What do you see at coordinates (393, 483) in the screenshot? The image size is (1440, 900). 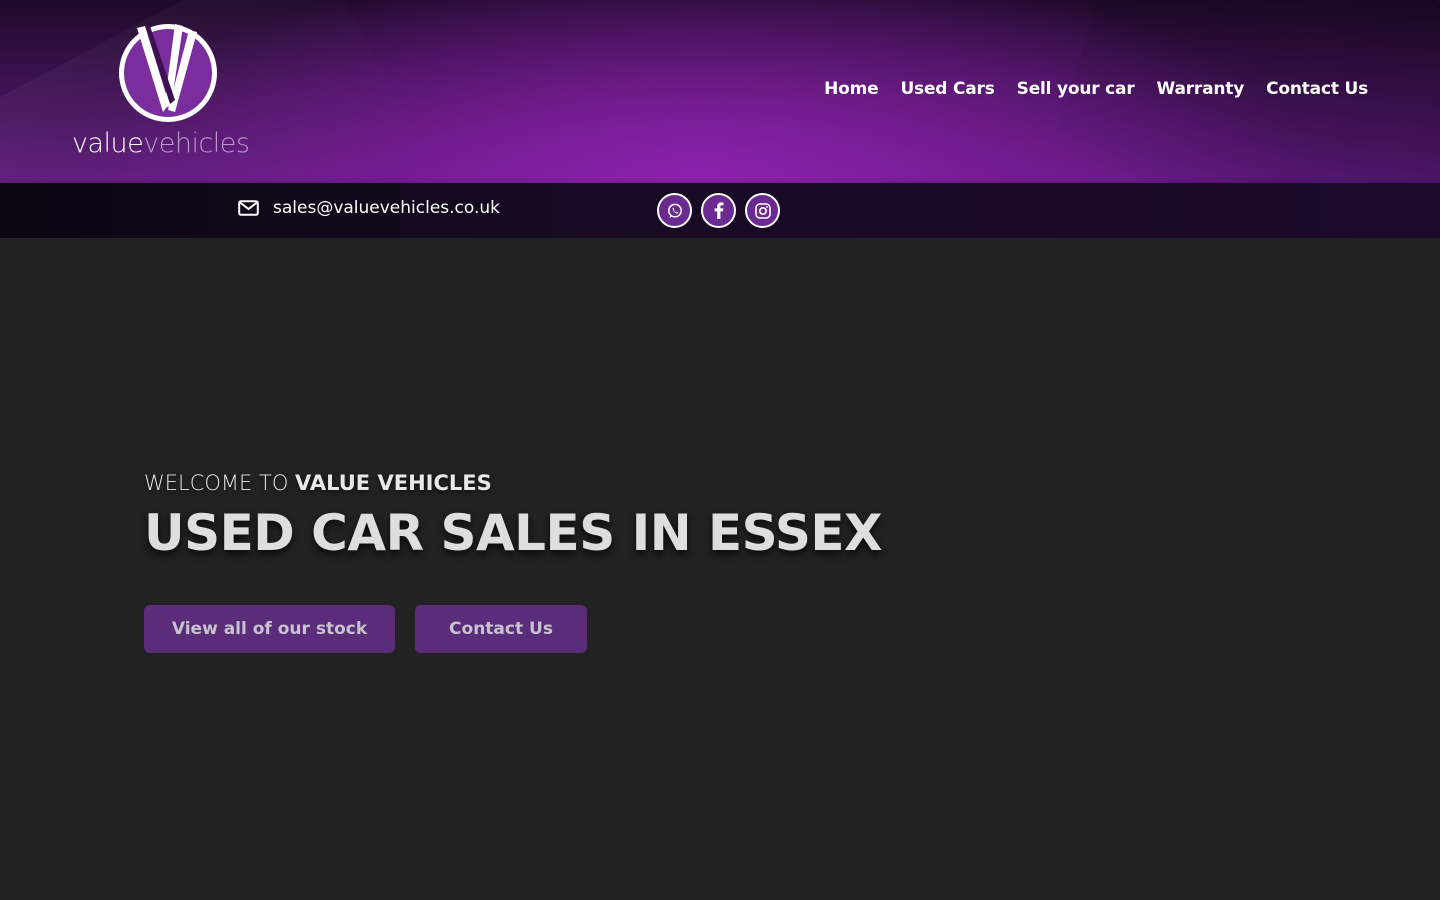 I see `welcome-brand: VALUE VEHICLES` at bounding box center [393, 483].